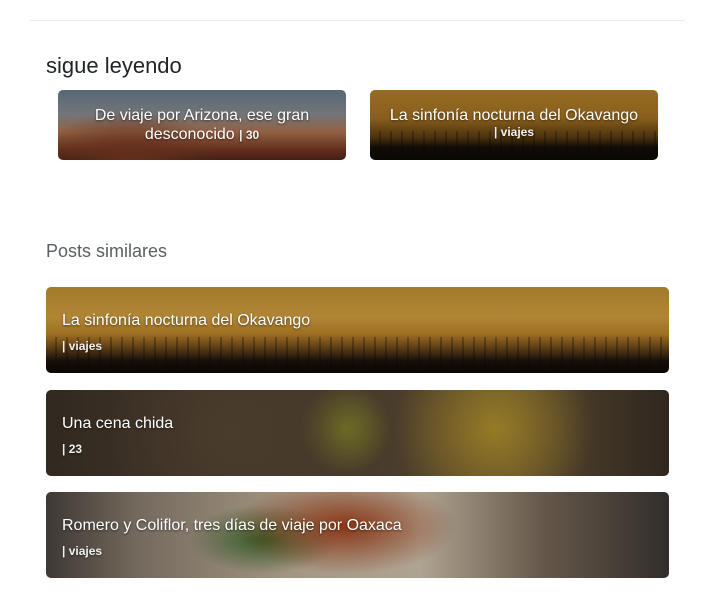 The width and height of the screenshot is (715, 604). I want to click on card-meta: | 30, so click(249, 135).